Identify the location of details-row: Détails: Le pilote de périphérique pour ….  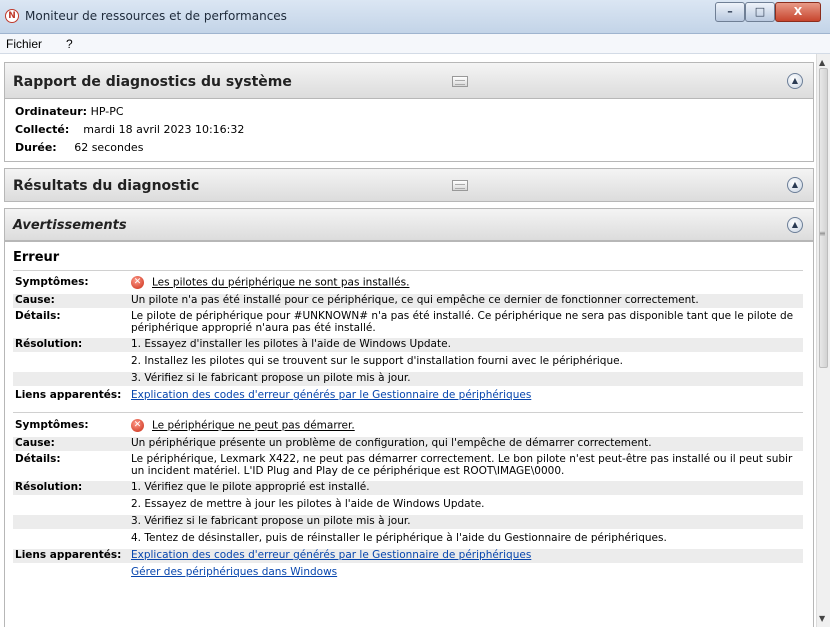
(408, 323).